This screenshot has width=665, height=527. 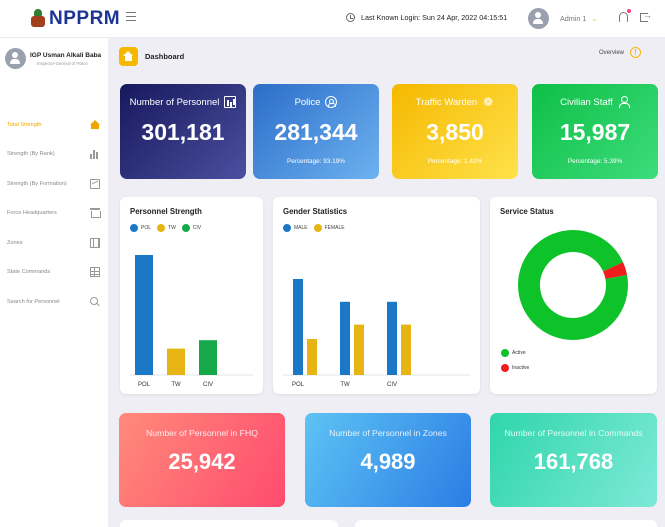 What do you see at coordinates (144, 315) in the screenshot?
I see `bar-pol` at bounding box center [144, 315].